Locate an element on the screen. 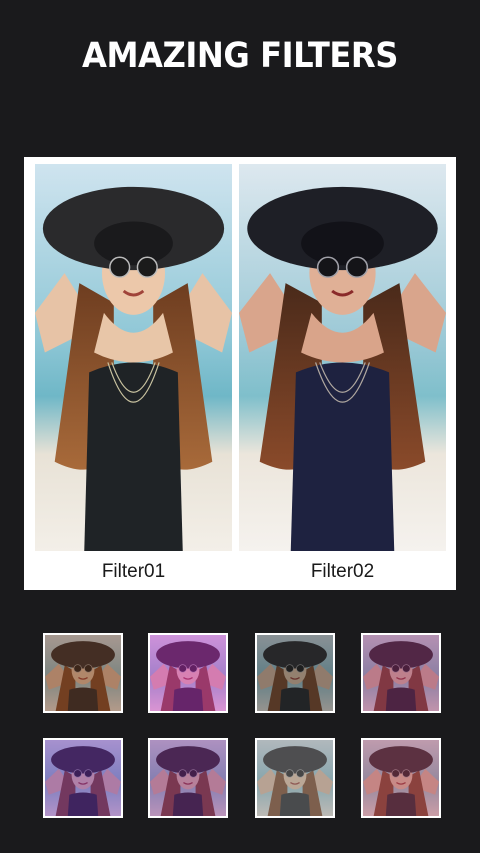 The image size is (480, 853). filter-thumbnail-plum is located at coordinates (401, 673).